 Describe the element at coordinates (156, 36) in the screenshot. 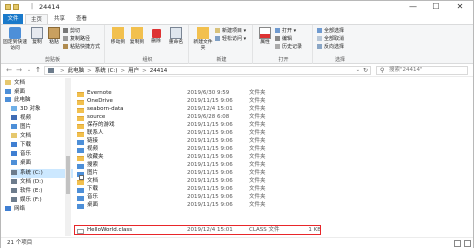

I see `delete-button: 删除` at that location.